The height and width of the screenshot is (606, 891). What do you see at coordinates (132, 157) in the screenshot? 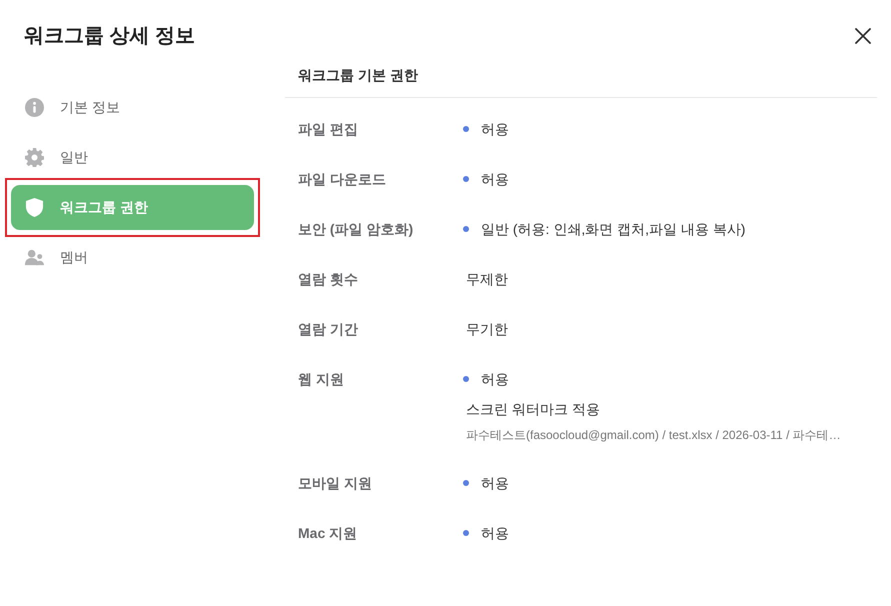
I see `sidebar-item: 일반` at bounding box center [132, 157].